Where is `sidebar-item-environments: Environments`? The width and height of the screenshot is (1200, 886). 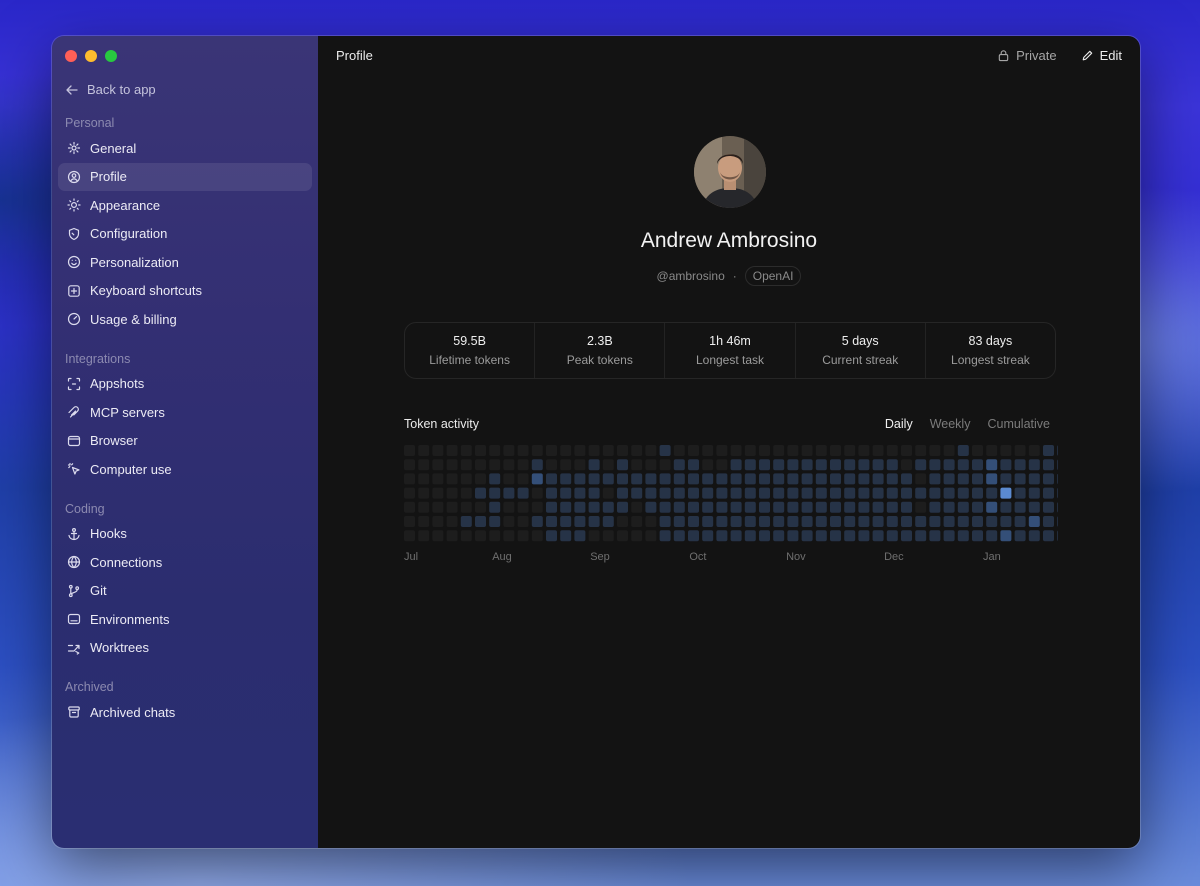 sidebar-item-environments: Environments is located at coordinates (185, 619).